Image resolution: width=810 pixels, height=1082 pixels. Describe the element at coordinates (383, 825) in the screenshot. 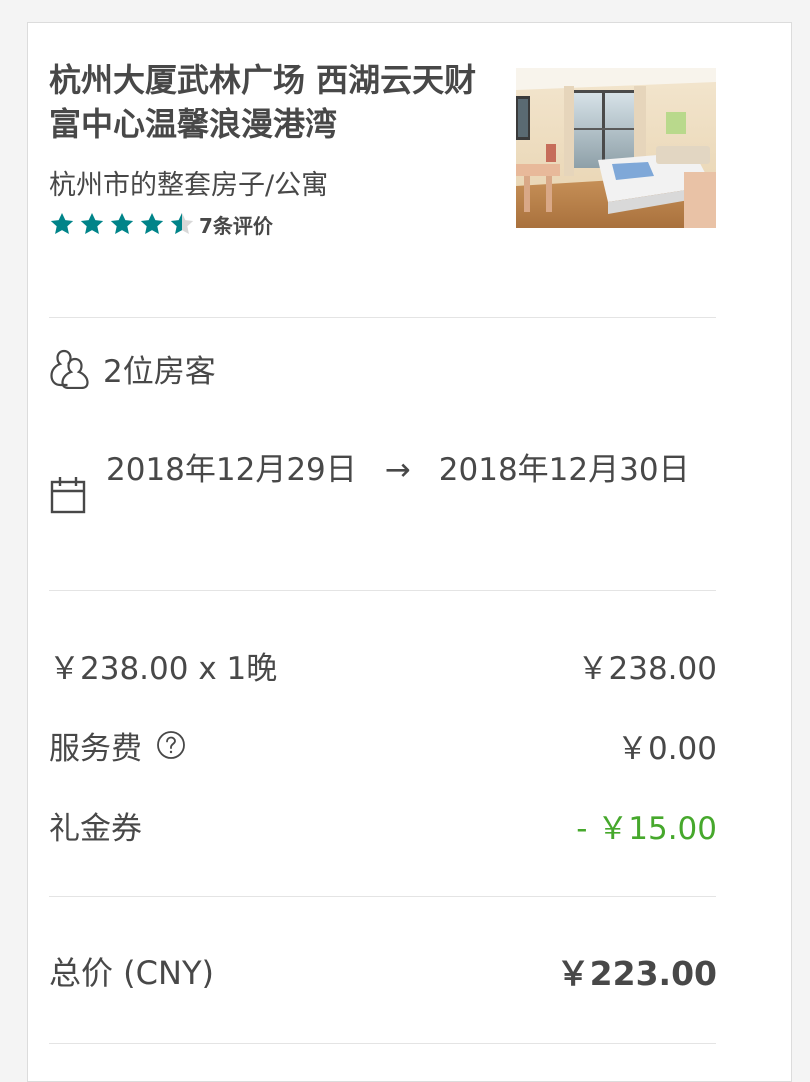

I see `coupon-row: 礼金券 - ￥15.00` at that location.